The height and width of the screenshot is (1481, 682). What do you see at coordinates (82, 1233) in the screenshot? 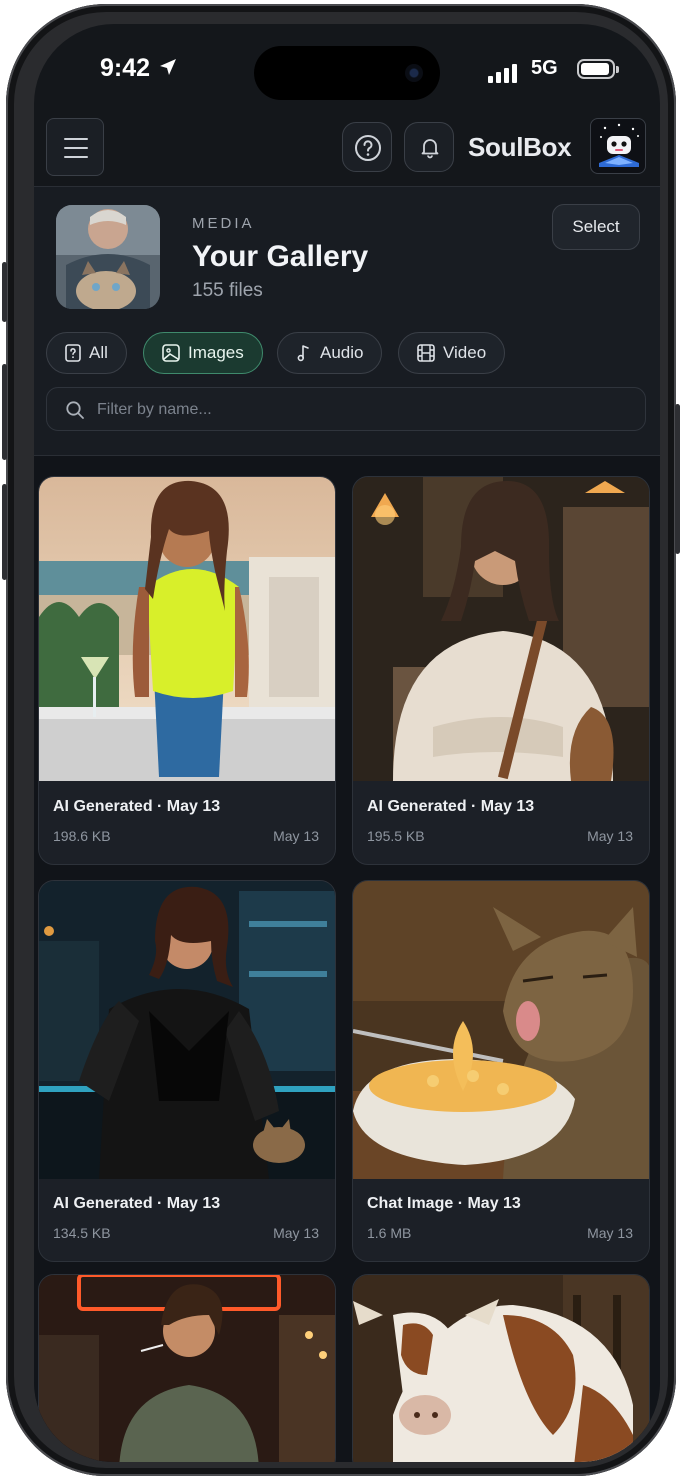
I see `item-size: 134.5 KB` at bounding box center [82, 1233].